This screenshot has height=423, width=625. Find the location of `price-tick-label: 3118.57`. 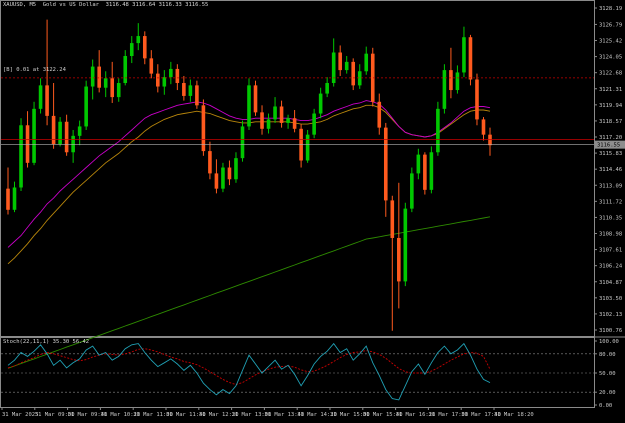

price-tick-label: 3118.57 is located at coordinates (610, 122).